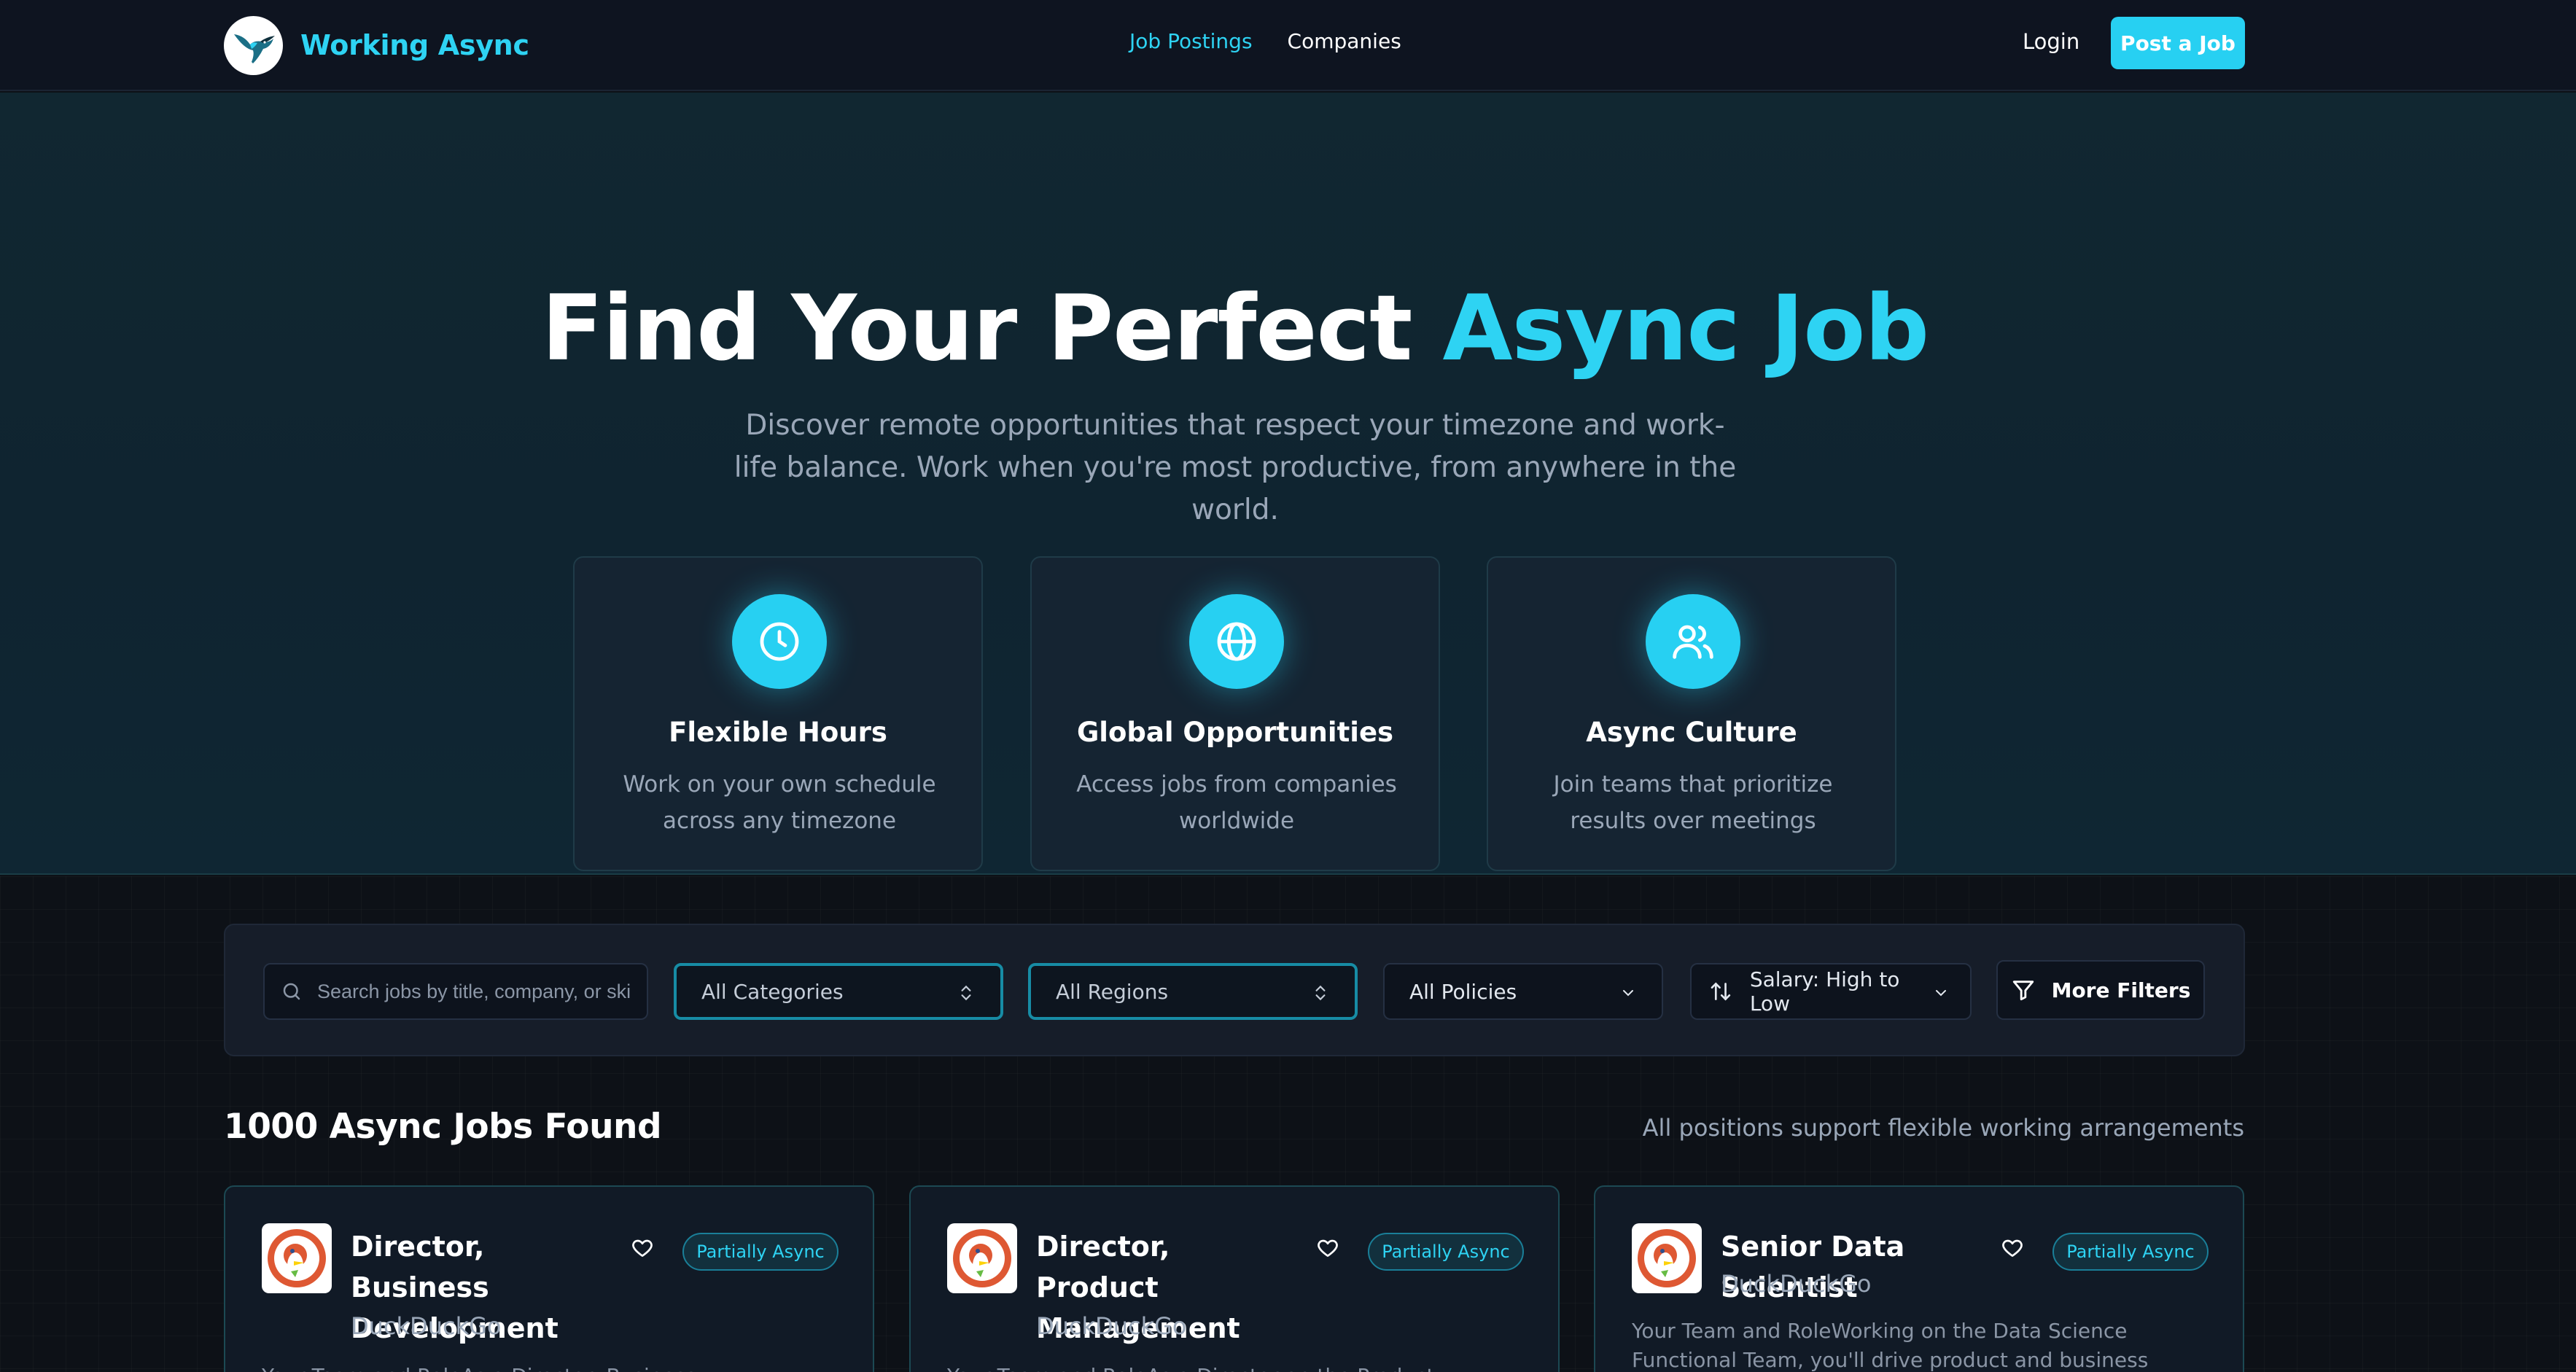 Image resolution: width=2576 pixels, height=1372 pixels. I want to click on hero-title-main: Find Your Perfect, so click(977, 328).